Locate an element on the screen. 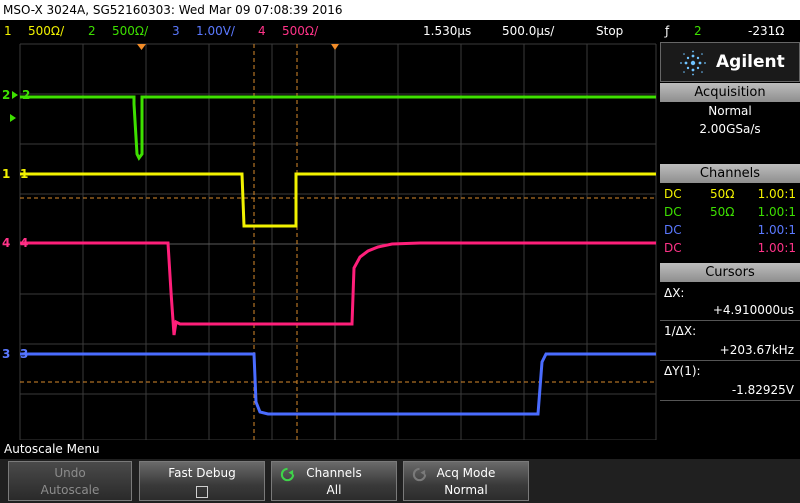 Image resolution: width=800 pixels, height=503 pixels. ch1-scale: 500Ω/ is located at coordinates (46, 31).